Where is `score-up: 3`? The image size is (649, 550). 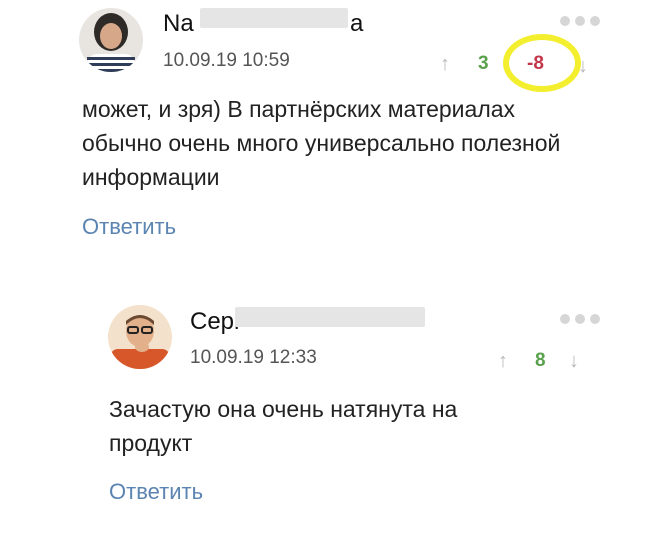 score-up: 3 is located at coordinates (483, 63).